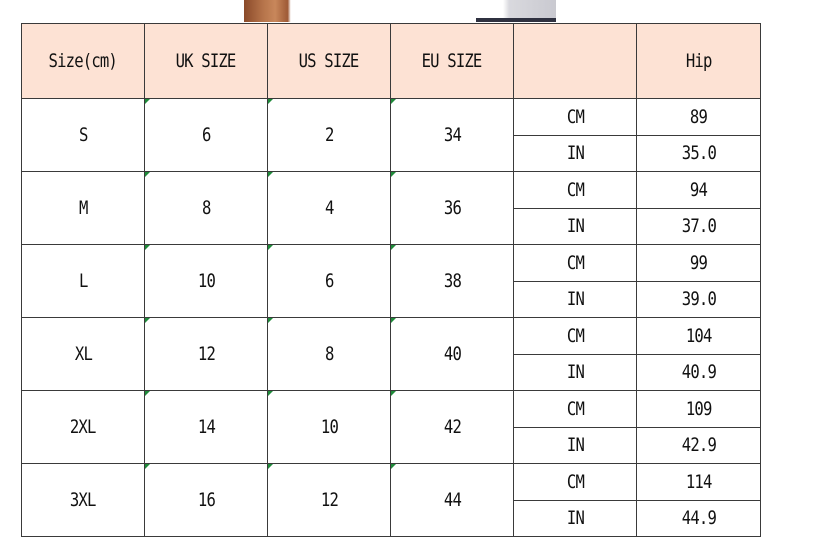  I want to click on cell-hip-cm: 94, so click(698, 190).